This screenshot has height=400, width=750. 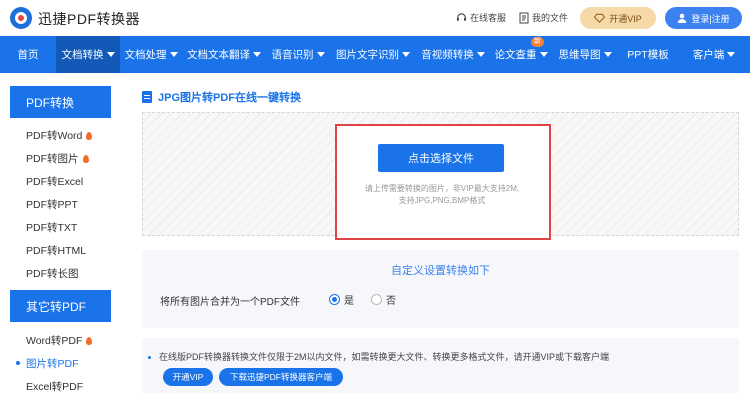 I want to click on nav-label: 首页, so click(x=28, y=55).